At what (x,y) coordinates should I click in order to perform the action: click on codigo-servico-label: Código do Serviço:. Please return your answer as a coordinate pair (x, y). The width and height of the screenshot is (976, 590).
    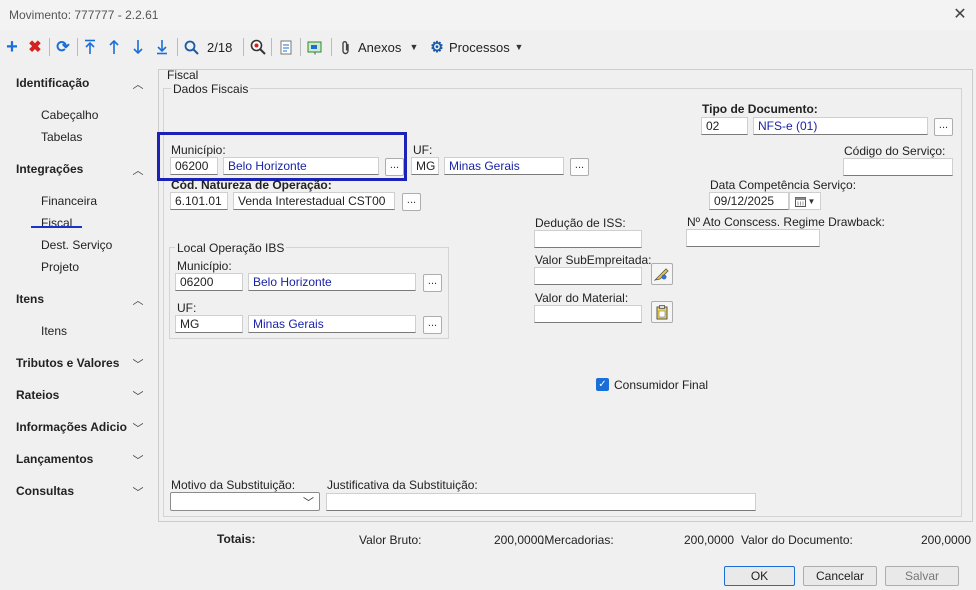
    Looking at the image, I should click on (895, 151).